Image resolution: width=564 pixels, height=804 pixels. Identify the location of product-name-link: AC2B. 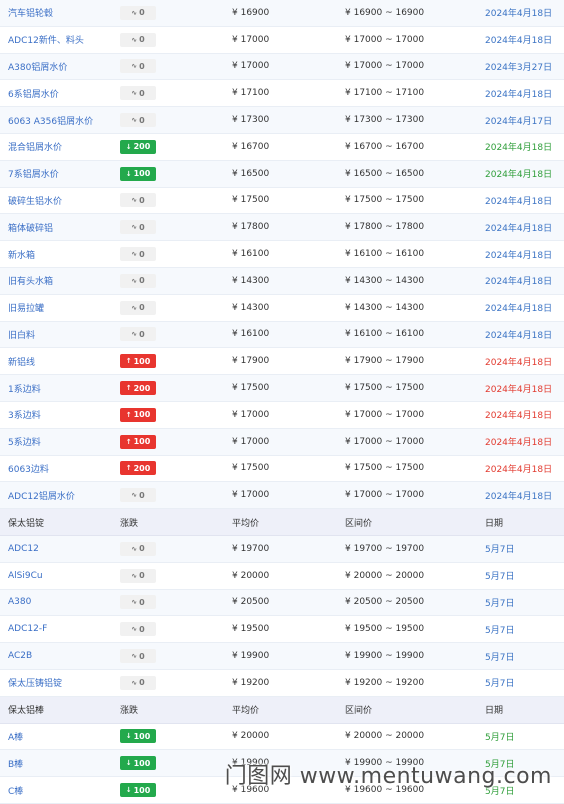
(20, 656).